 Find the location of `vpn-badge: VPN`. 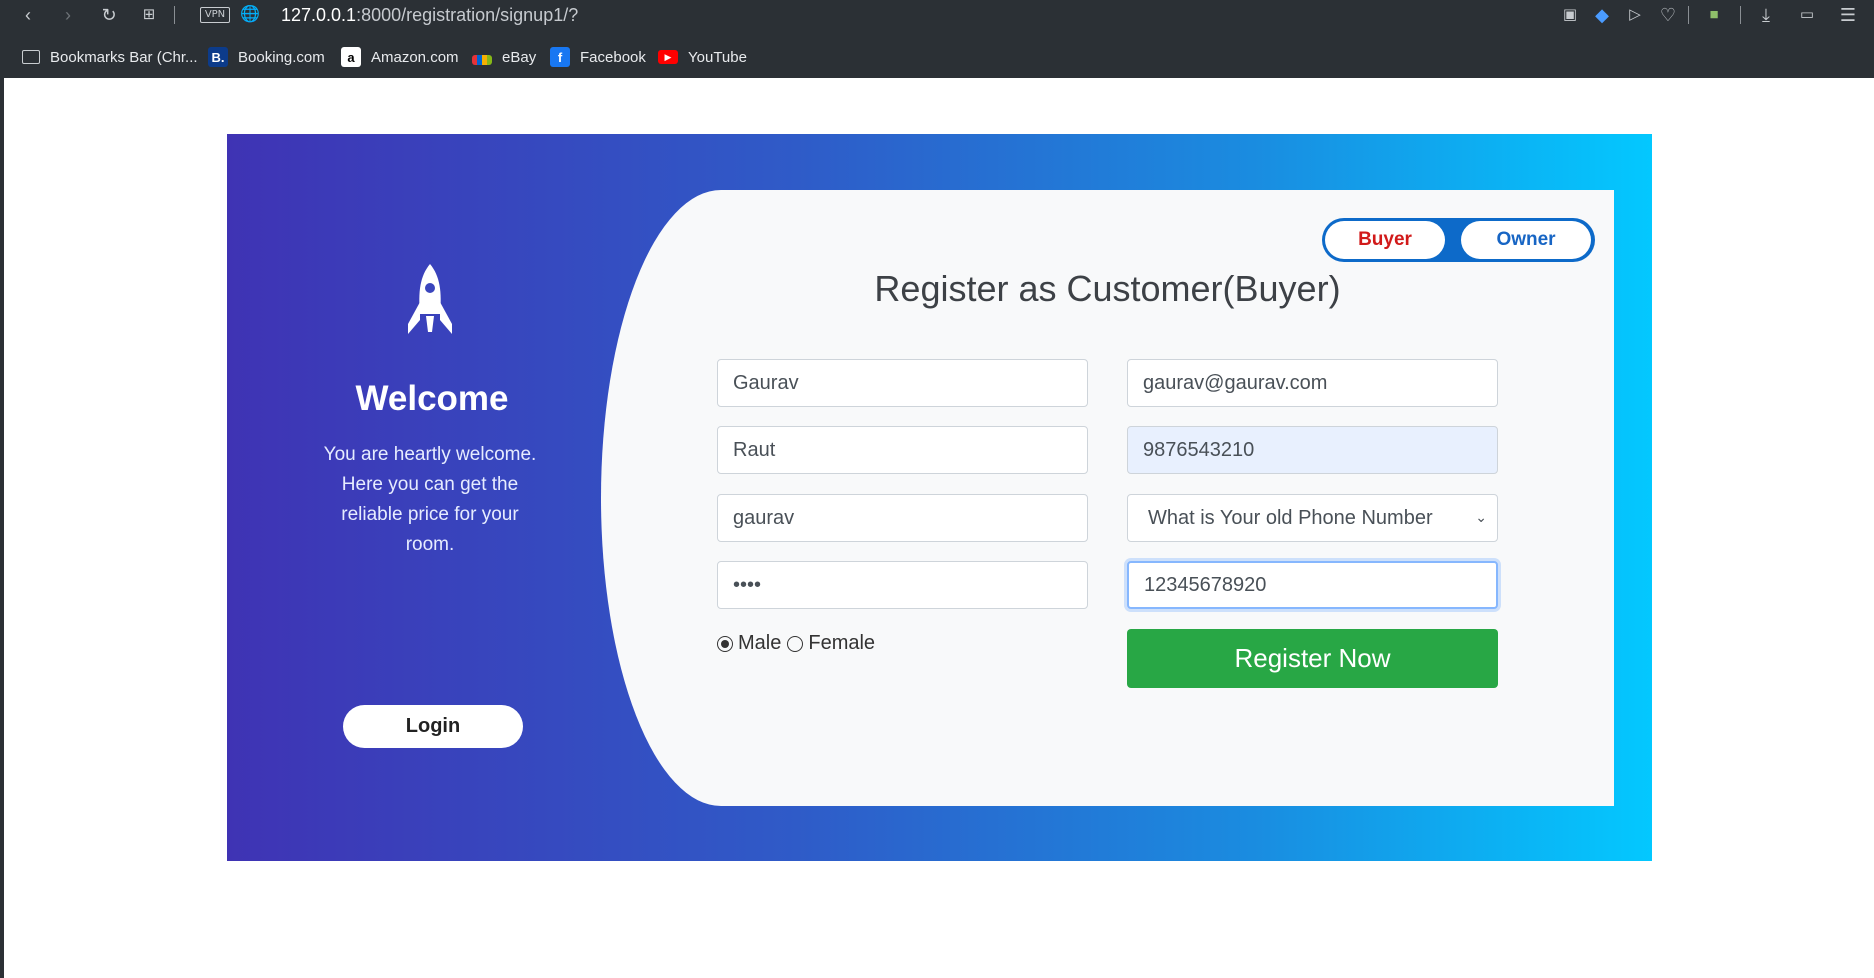

vpn-badge: VPN is located at coordinates (215, 15).